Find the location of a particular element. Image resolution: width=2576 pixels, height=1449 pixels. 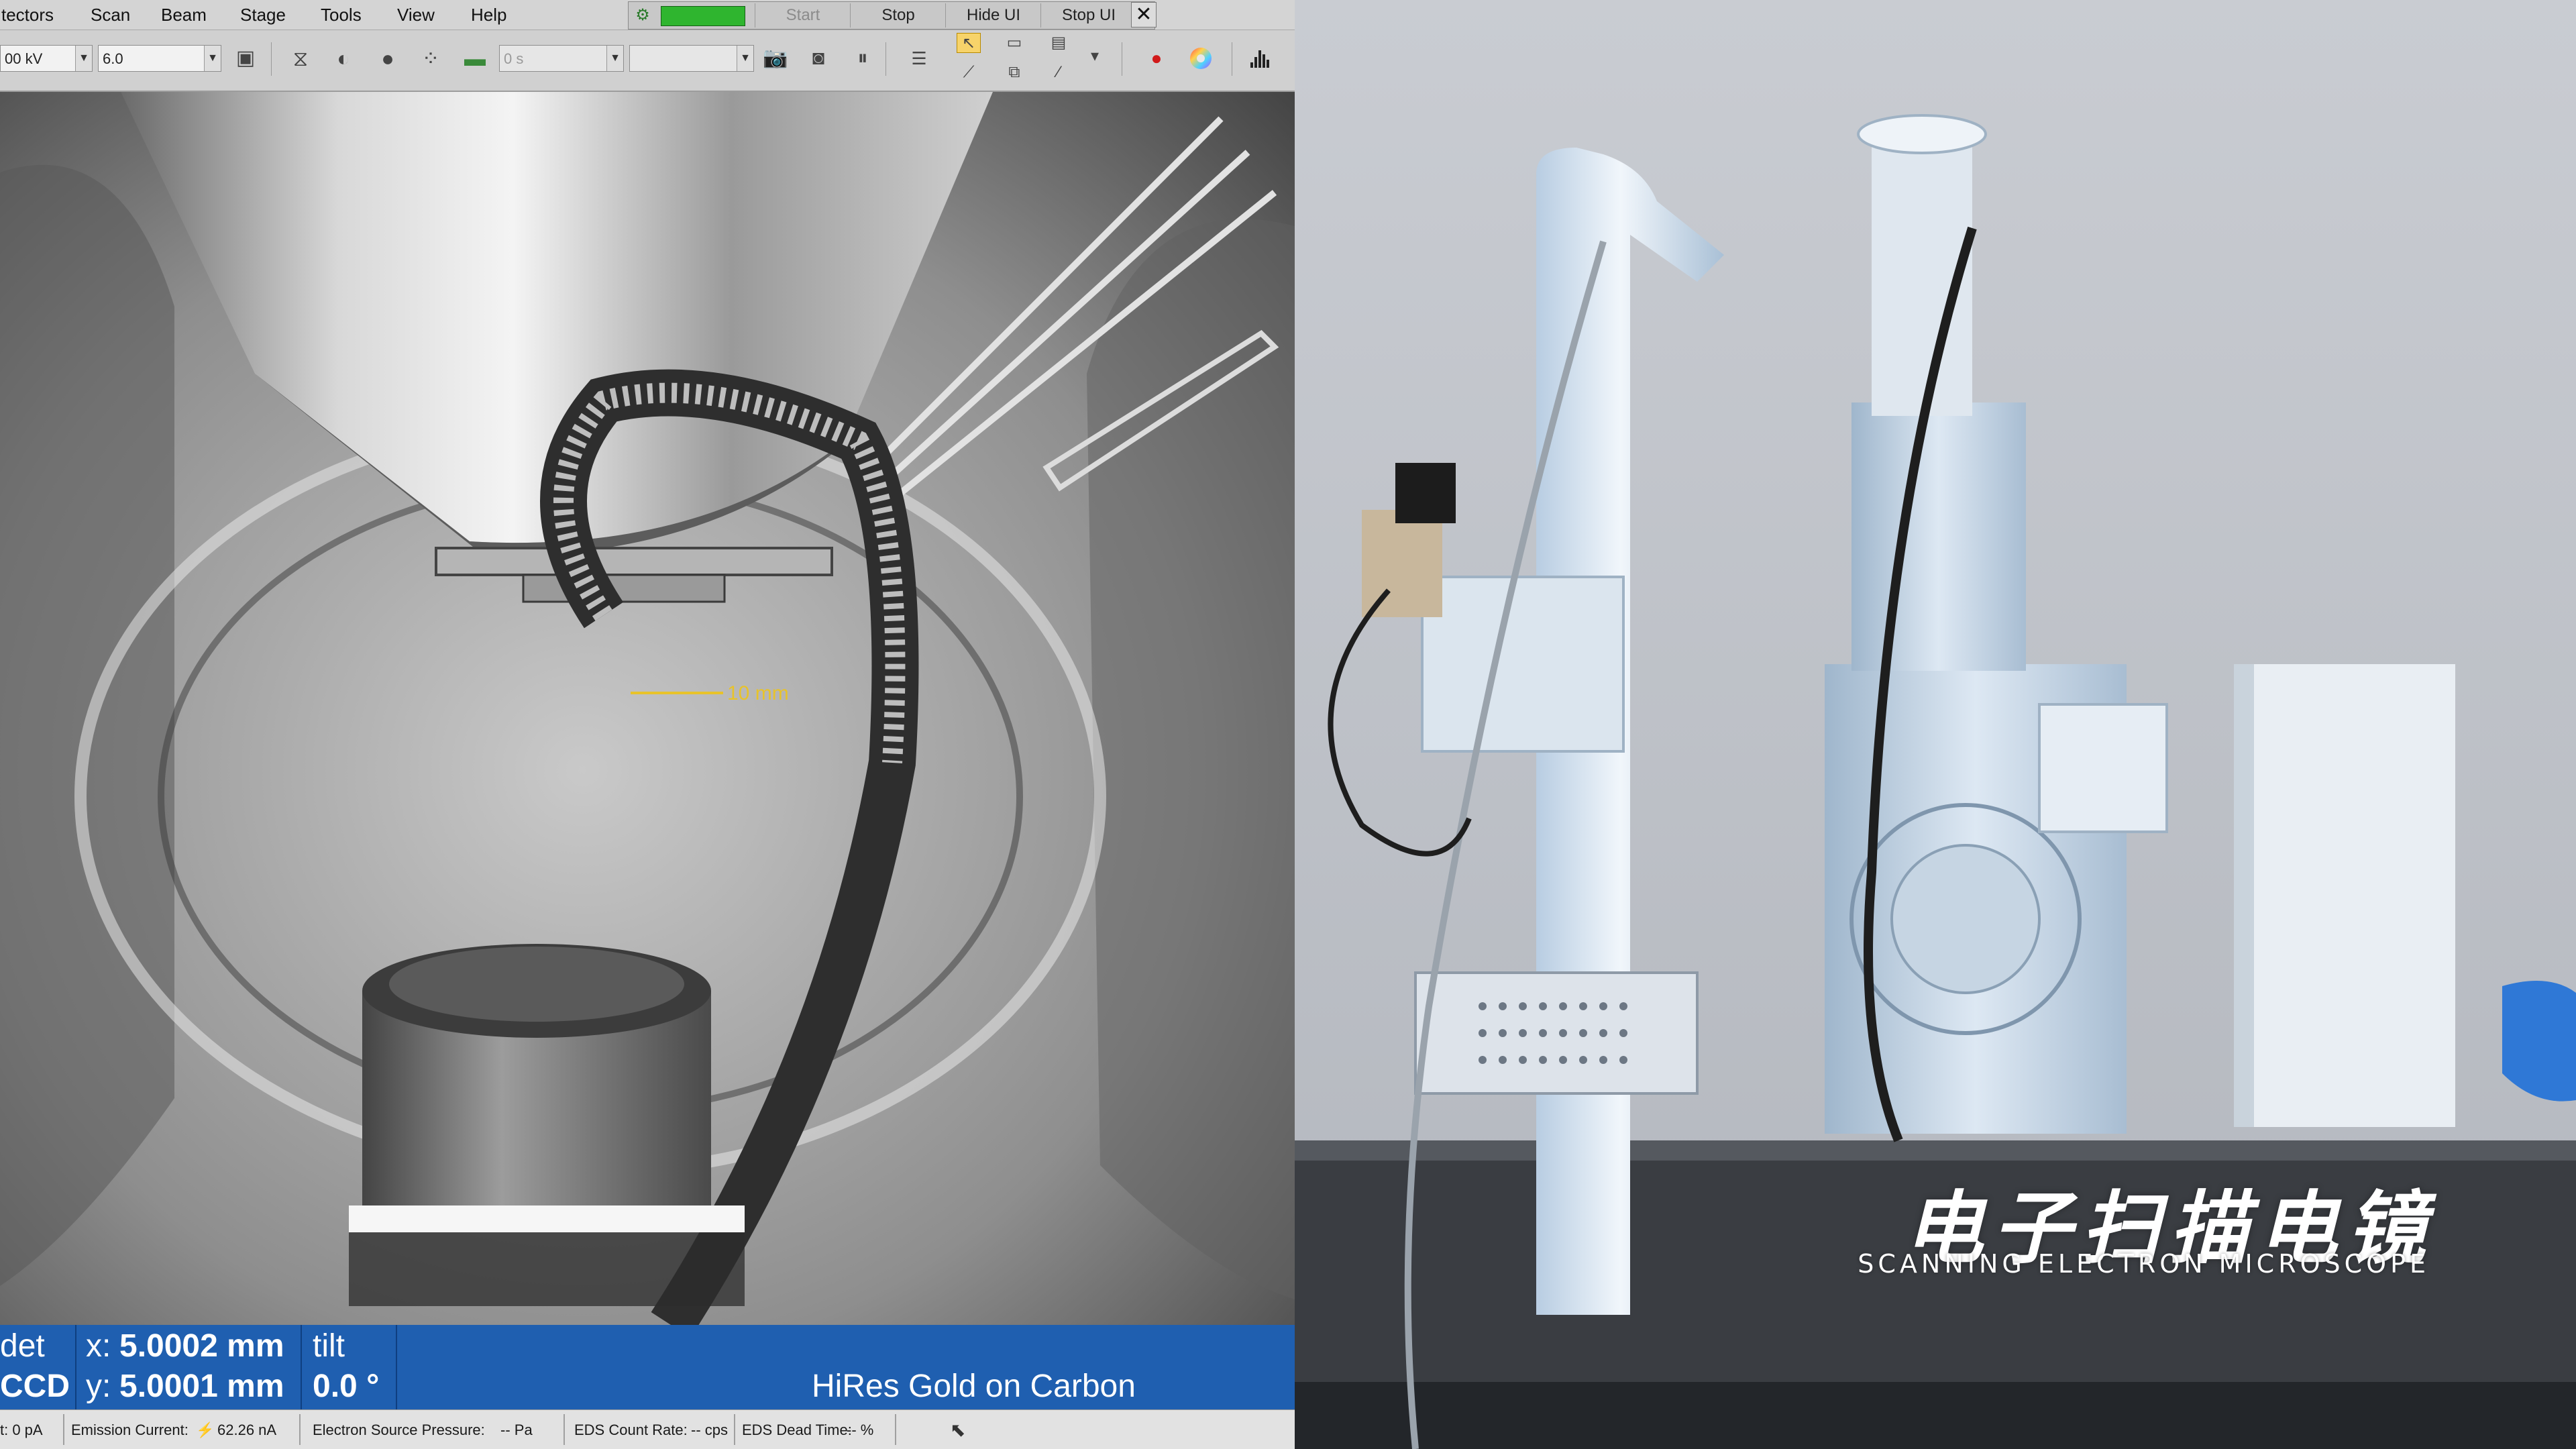

emission-current-value: 62.26 nA is located at coordinates (247, 1429).